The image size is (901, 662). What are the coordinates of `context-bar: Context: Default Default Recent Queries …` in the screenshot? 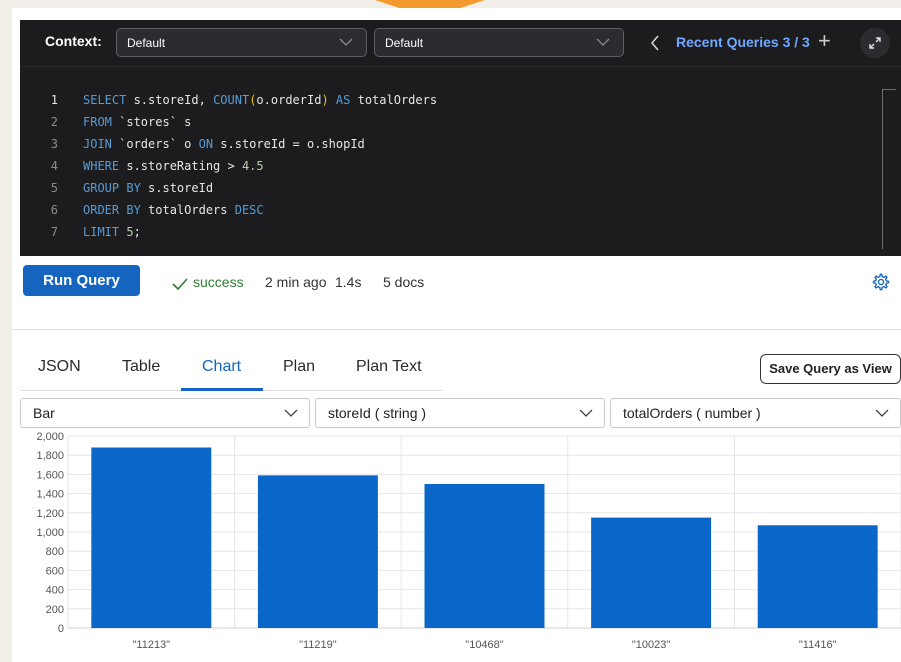 It's located at (460, 43).